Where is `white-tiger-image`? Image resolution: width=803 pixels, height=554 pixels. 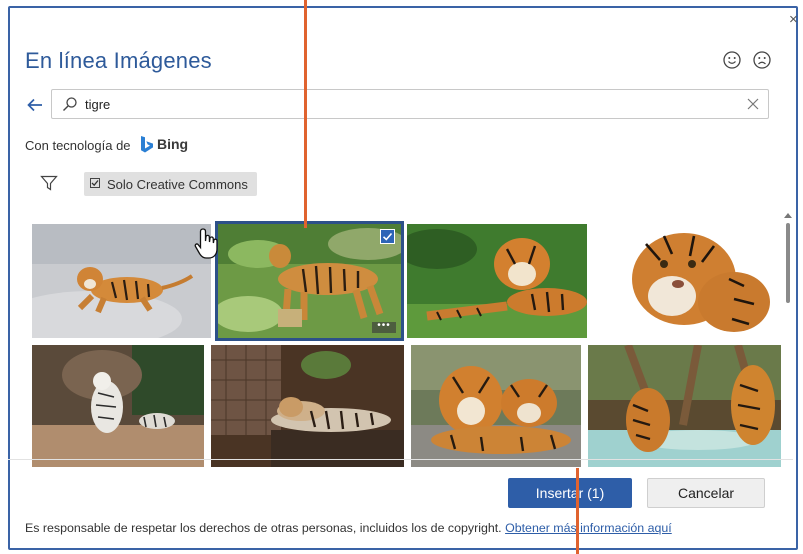 white-tiger-image is located at coordinates (118, 406).